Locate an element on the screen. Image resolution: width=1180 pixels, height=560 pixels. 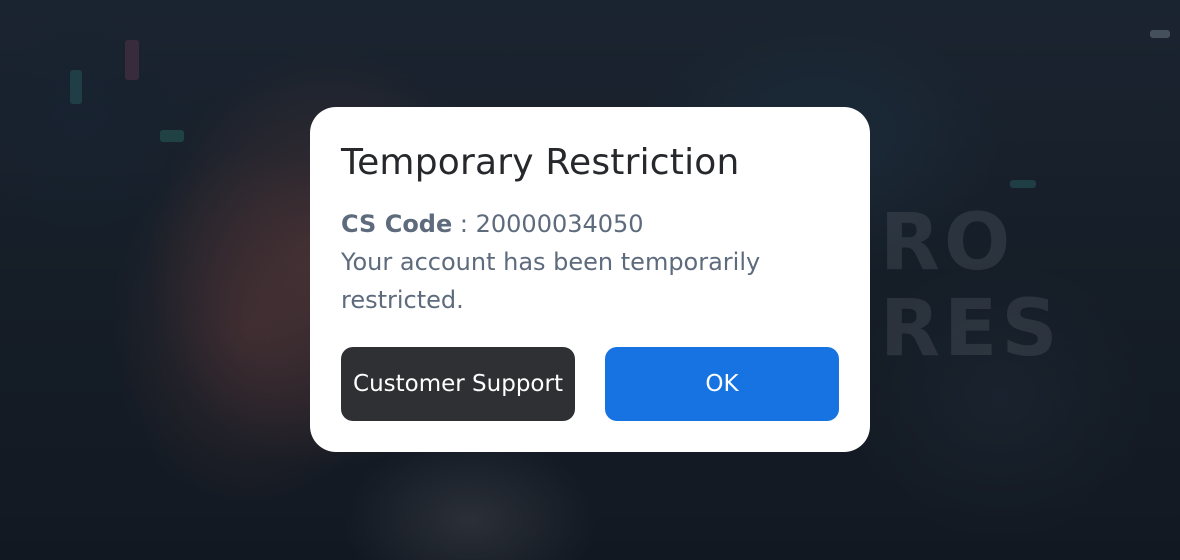
cs-code-line: CS Code : 20000034050 is located at coordinates (561, 224).